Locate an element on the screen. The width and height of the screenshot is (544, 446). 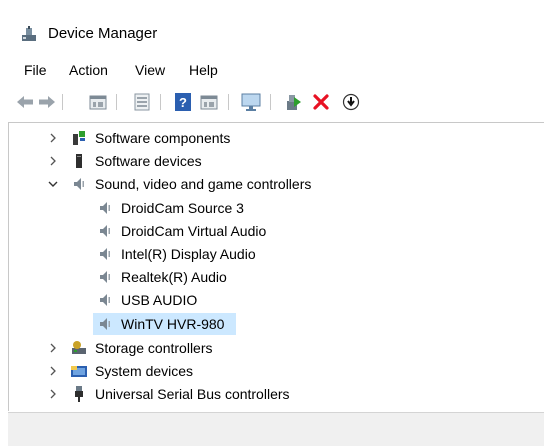
tree-node-device: USB AUDIO is located at coordinates (168, 300).